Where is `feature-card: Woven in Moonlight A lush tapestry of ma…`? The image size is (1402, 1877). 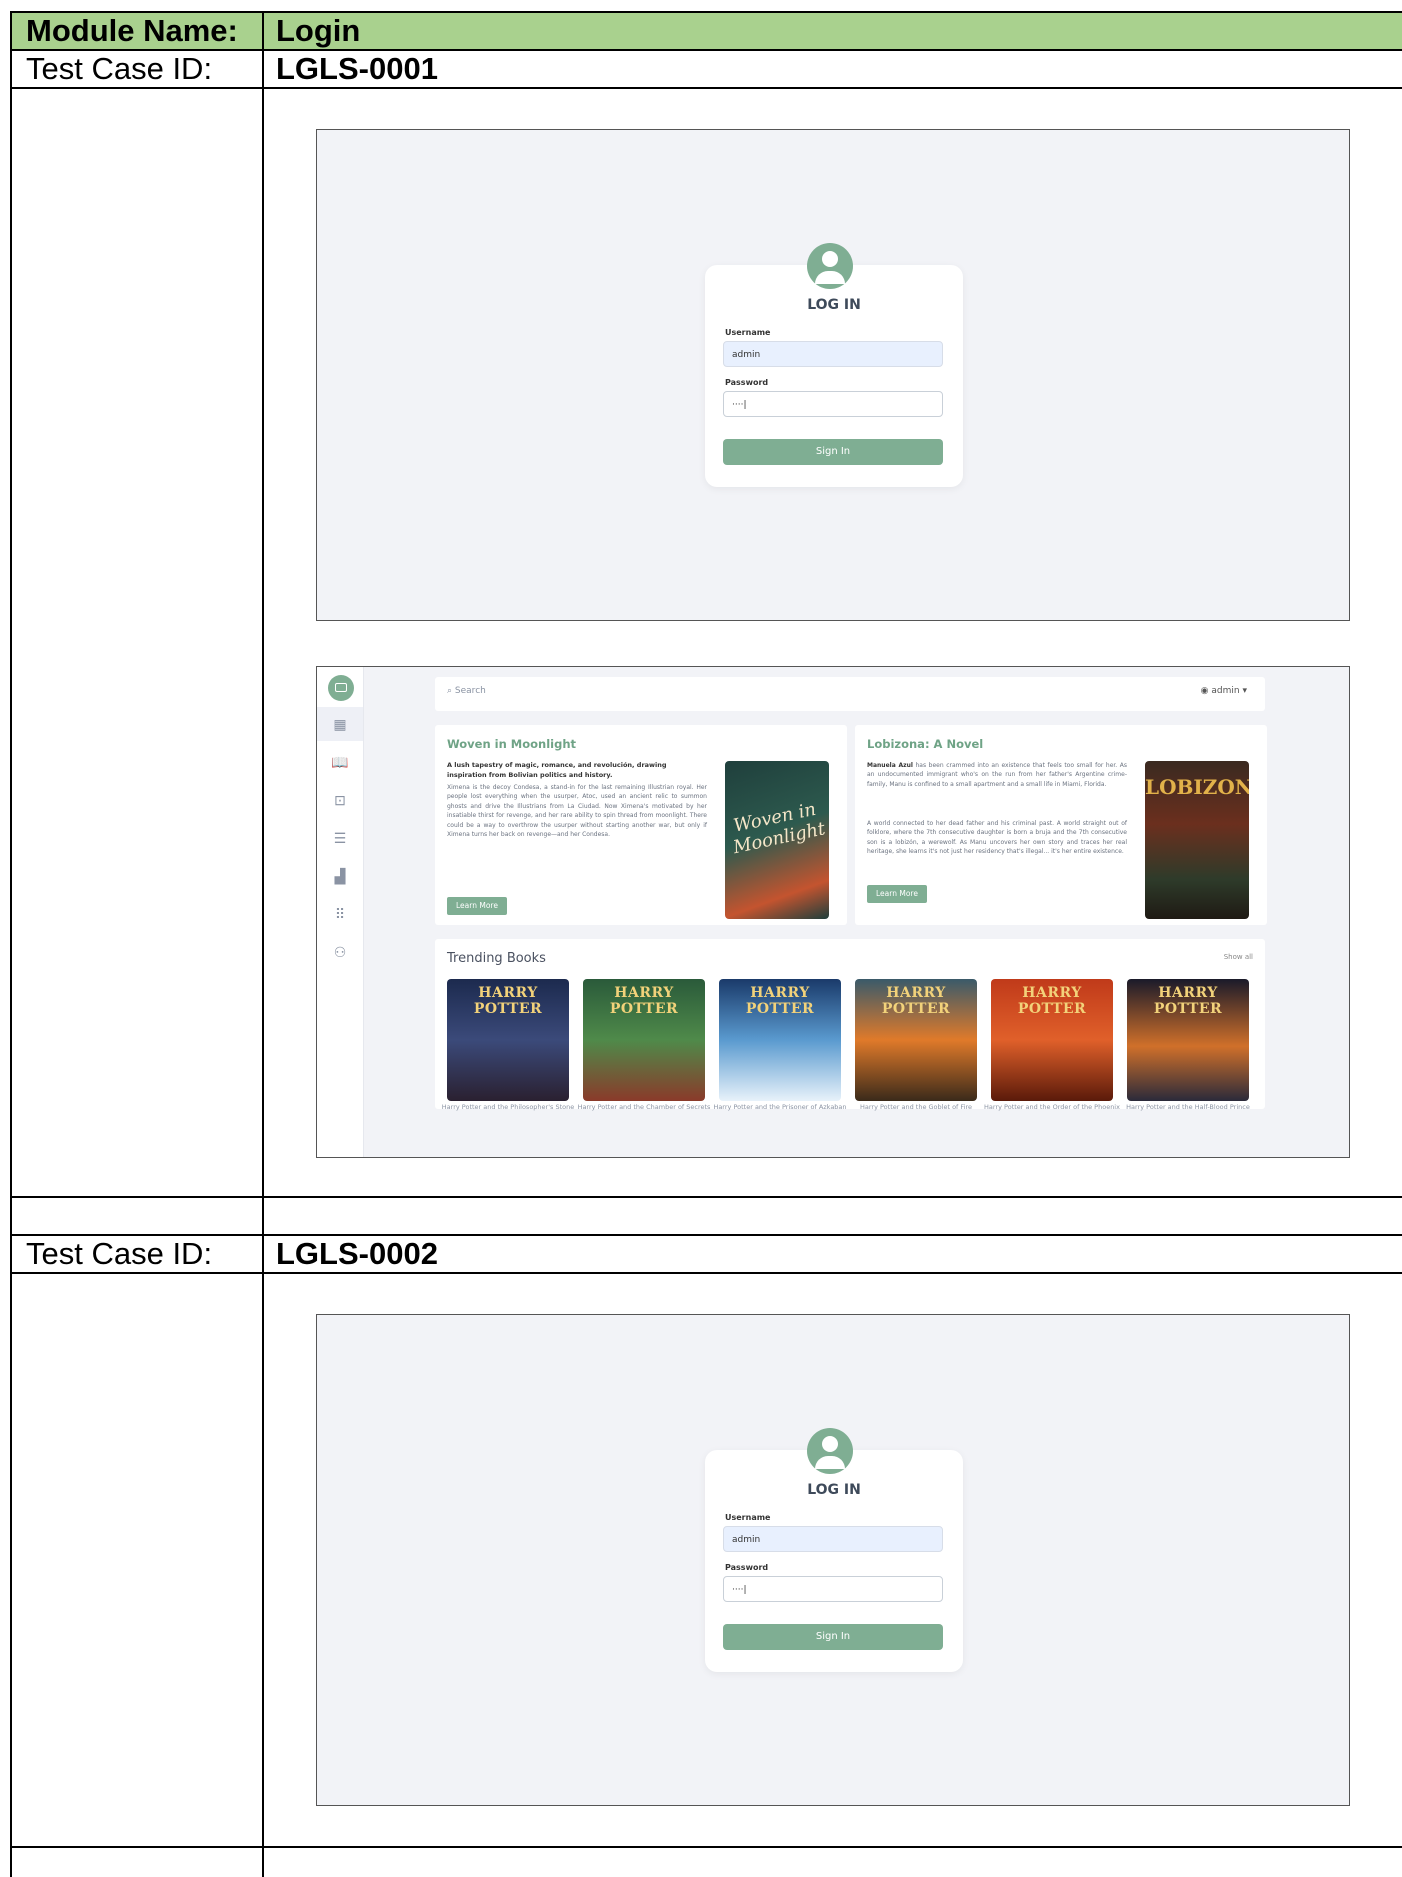 feature-card: Woven in Moonlight A lush tapestry of ma… is located at coordinates (641, 825).